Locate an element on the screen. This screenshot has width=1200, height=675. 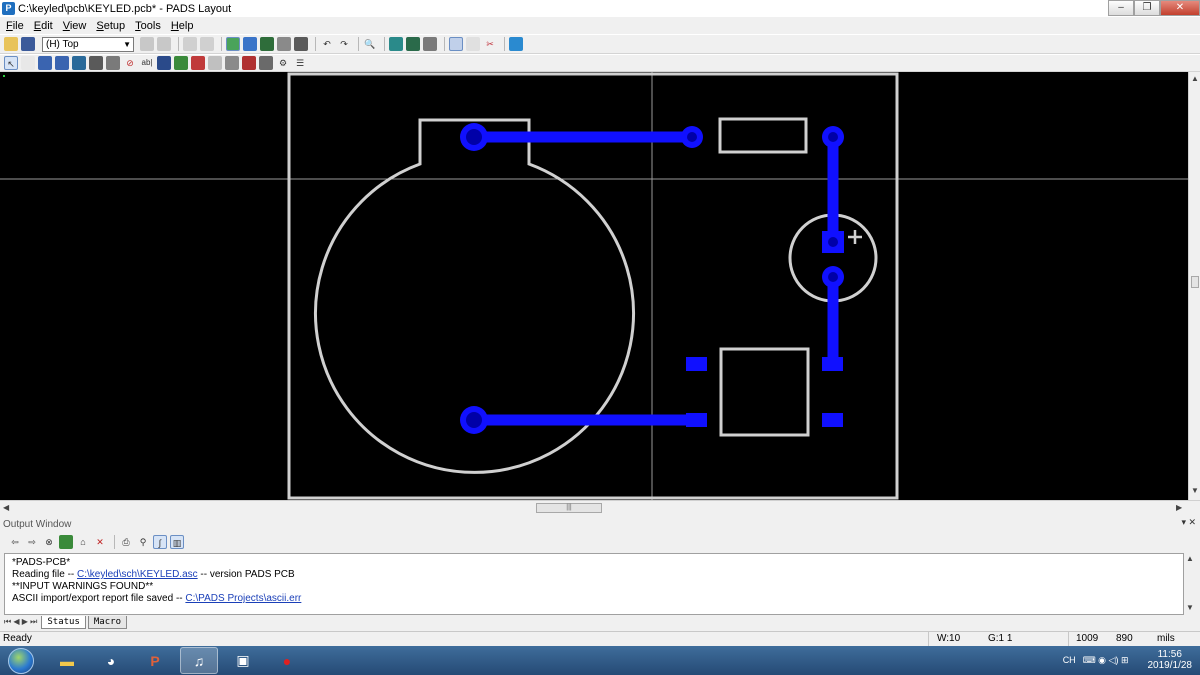
find-icon: ⚲ is located at coordinates (143, 542).